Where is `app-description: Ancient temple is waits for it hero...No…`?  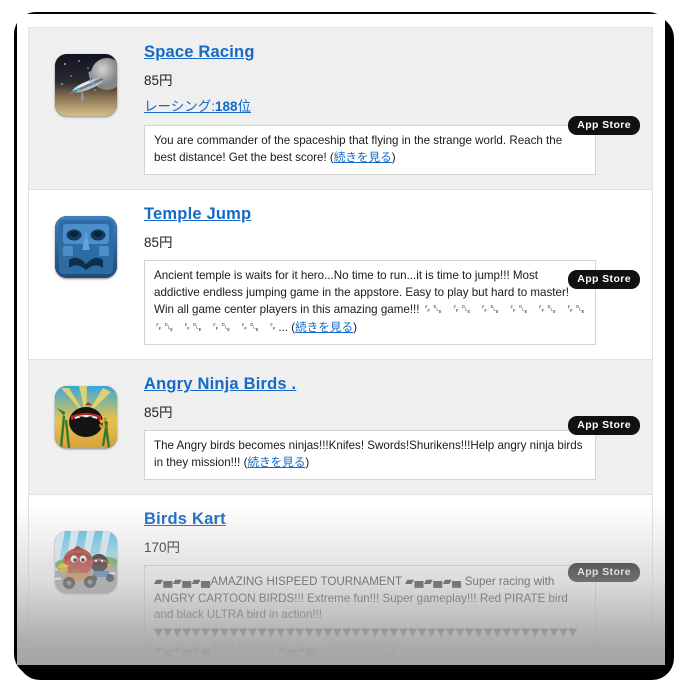
app-description: Ancient temple is waits for it hero...No… is located at coordinates (370, 302).